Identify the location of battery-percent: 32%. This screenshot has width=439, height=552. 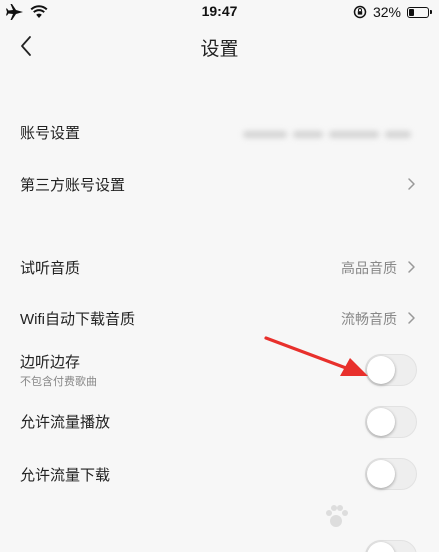
(386, 12).